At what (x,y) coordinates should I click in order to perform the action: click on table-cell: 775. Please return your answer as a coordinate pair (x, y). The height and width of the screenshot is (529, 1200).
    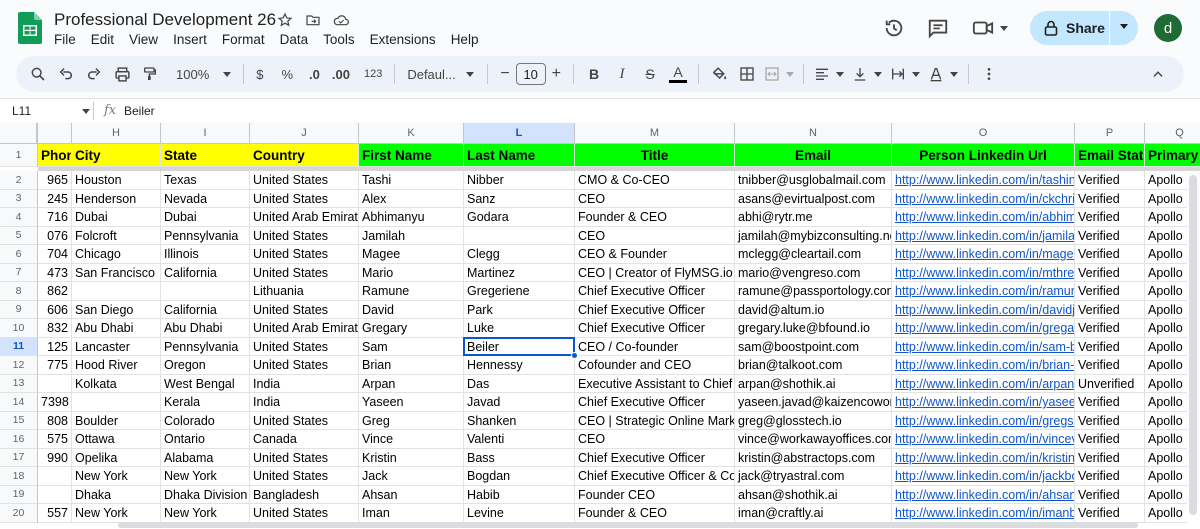
    Looking at the image, I should click on (55, 365).